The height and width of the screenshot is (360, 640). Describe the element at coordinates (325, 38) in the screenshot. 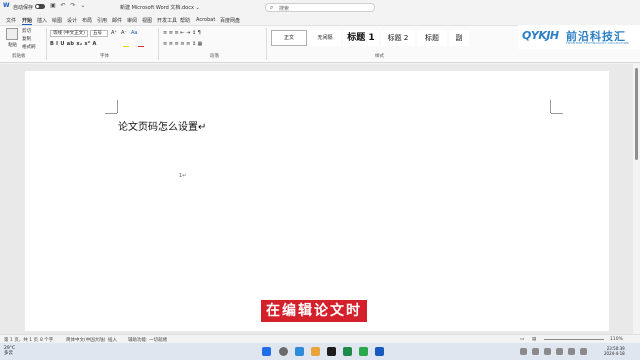

I see `style-no-spacing: 无间隔` at that location.